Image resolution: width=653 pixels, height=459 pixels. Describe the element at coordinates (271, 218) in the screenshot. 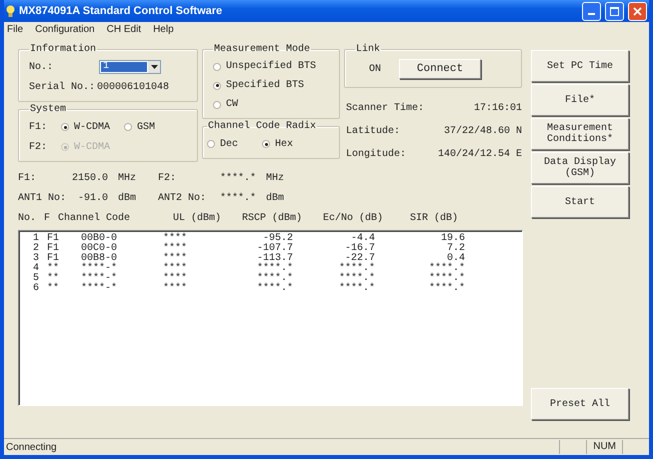

I see `column-header: RSCP (dBm)` at that location.